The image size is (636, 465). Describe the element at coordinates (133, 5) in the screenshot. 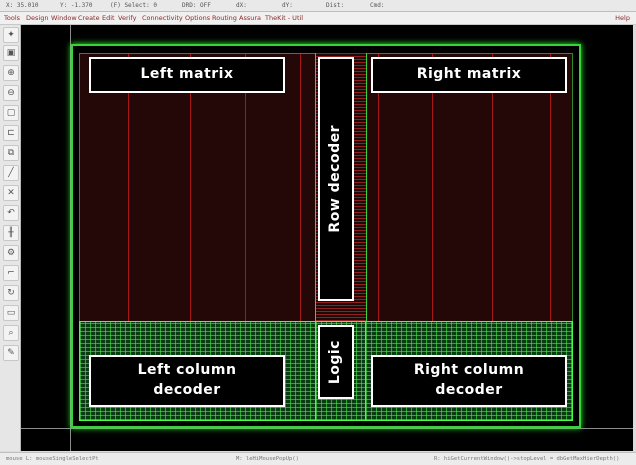

I see `status-select: (F) Select: 0` at that location.